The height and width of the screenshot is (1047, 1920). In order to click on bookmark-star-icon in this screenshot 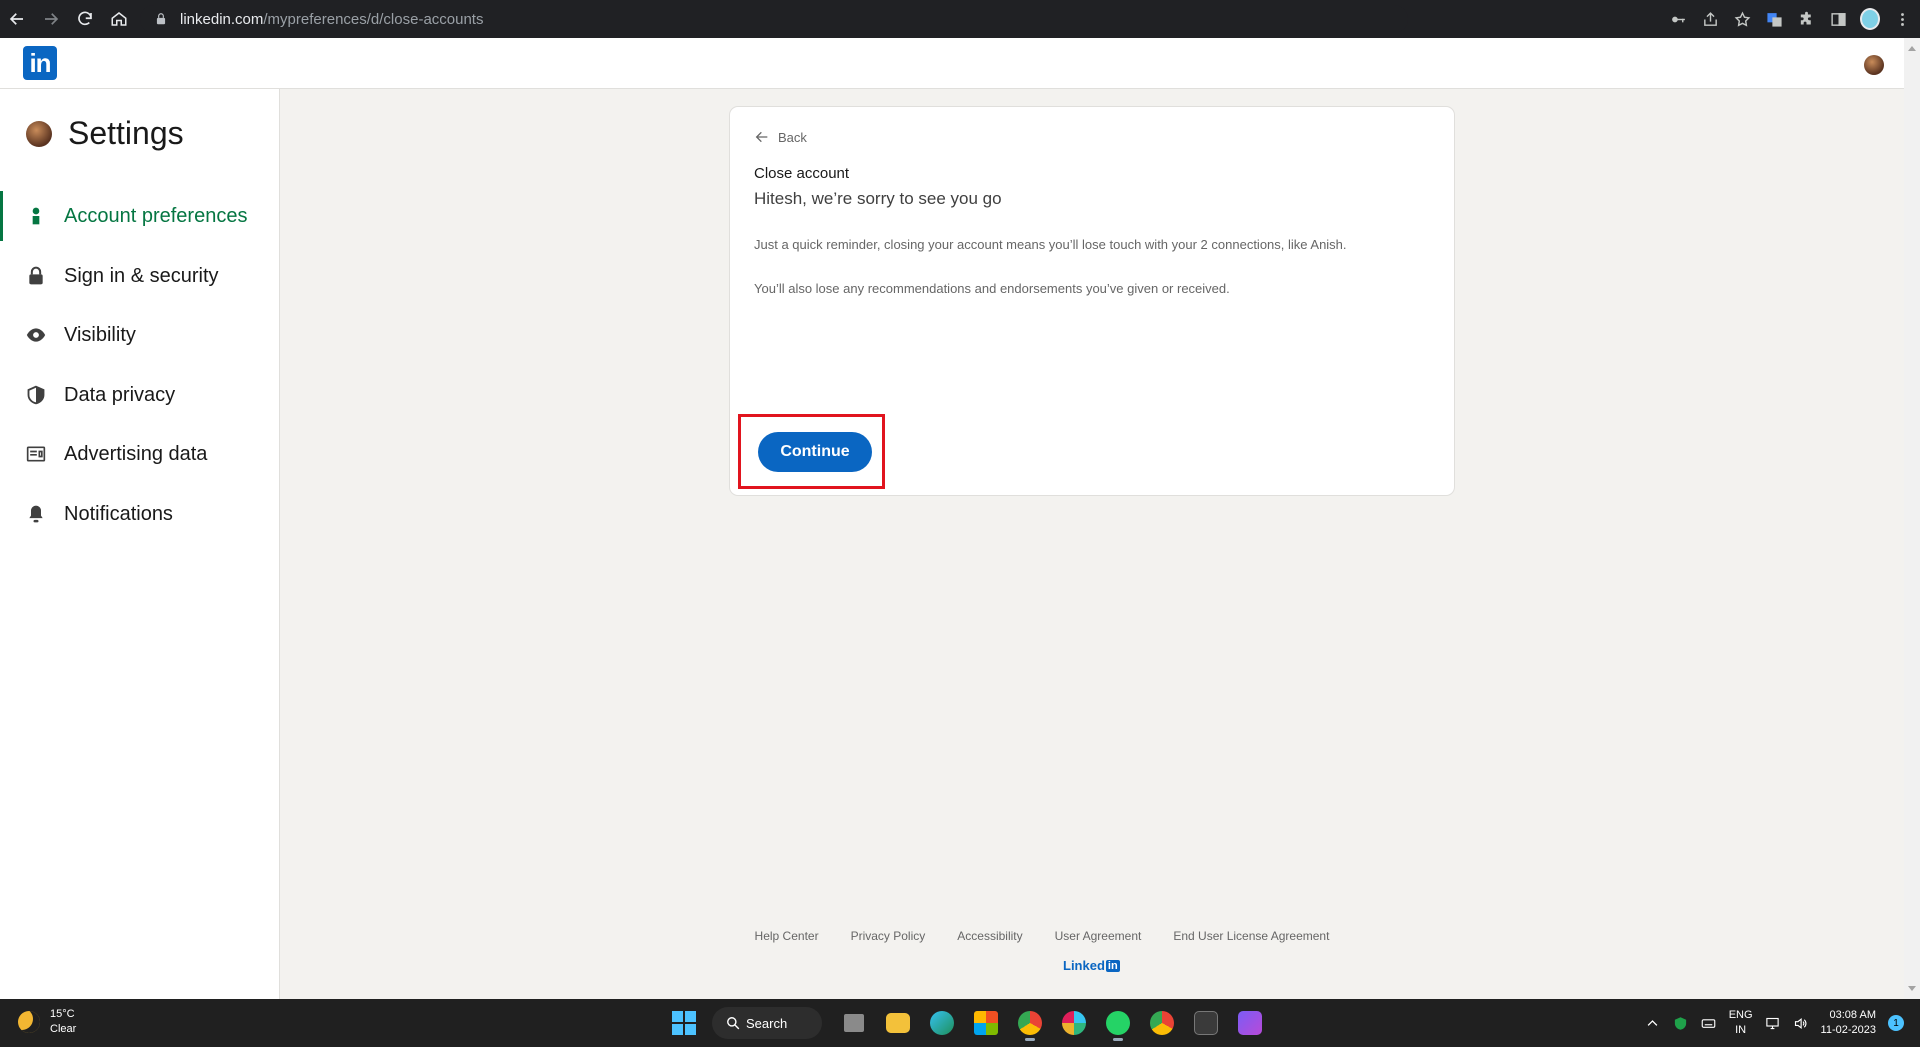, I will do `click(1742, 19)`.